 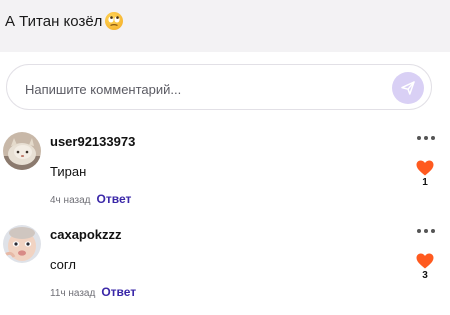 I want to click on comment-meta: 11ч назад Ответ, so click(x=93, y=293).